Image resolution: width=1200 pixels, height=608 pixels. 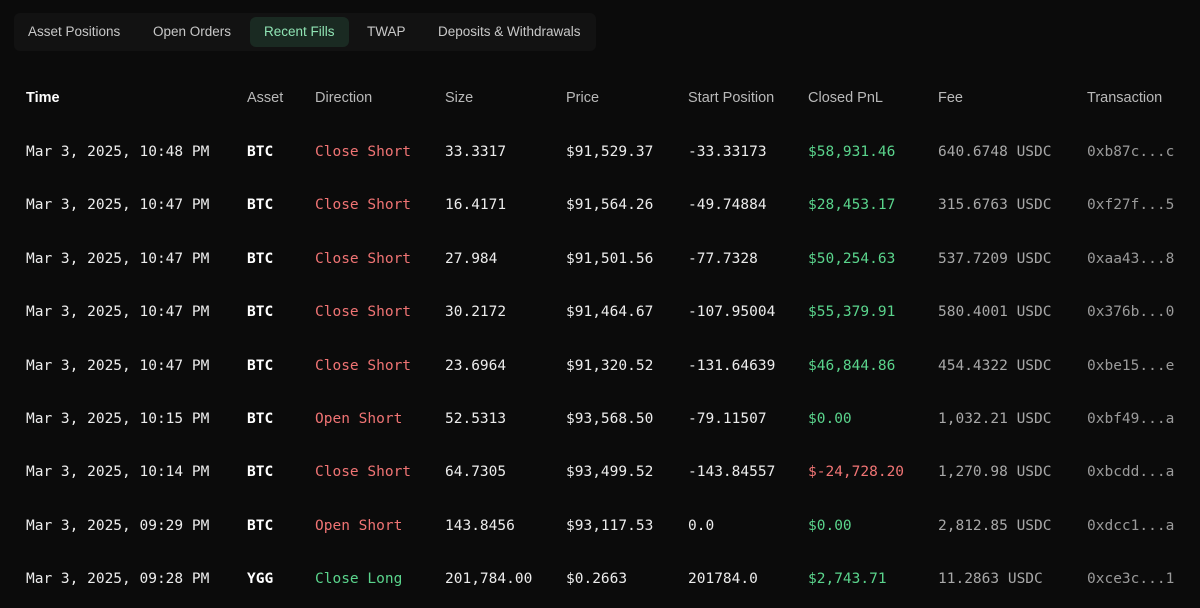 What do you see at coordinates (852, 365) in the screenshot?
I see `fill-closed-pnl: $46,844.86` at bounding box center [852, 365].